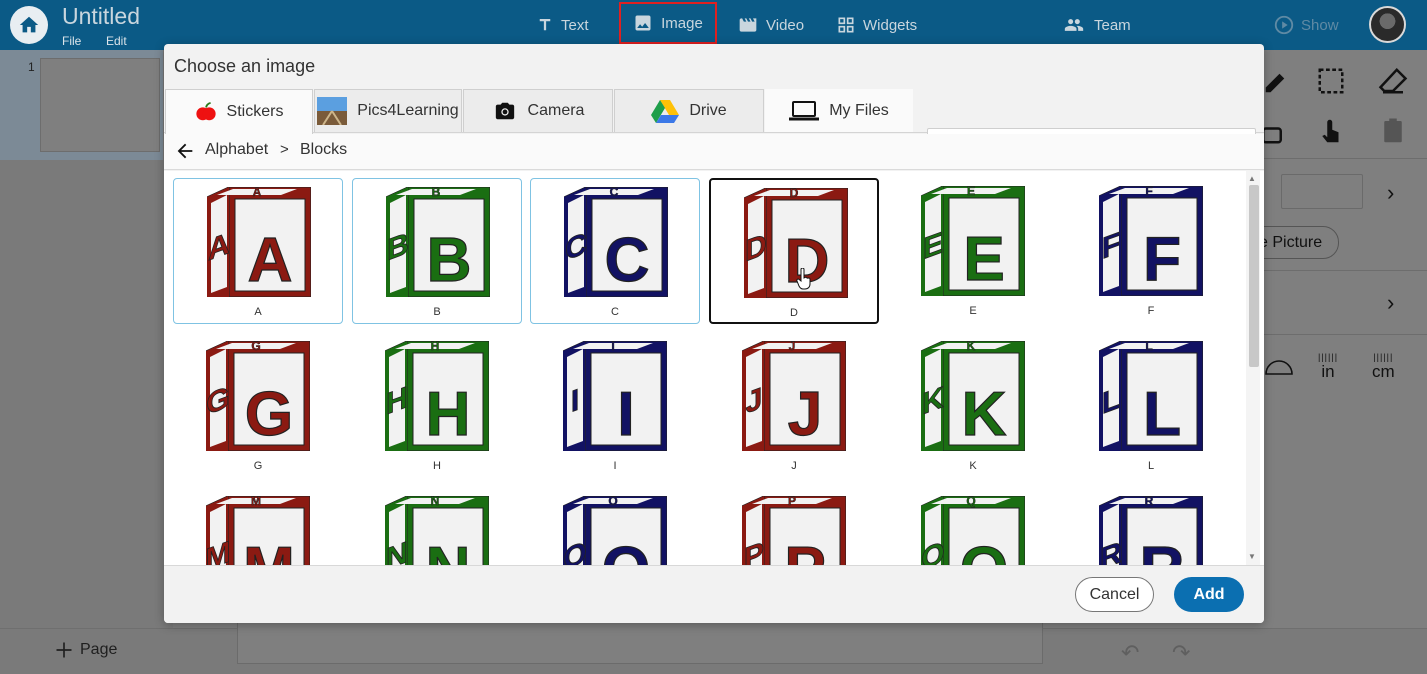  I want to click on widgets-tool-label: Widgets, so click(890, 25).